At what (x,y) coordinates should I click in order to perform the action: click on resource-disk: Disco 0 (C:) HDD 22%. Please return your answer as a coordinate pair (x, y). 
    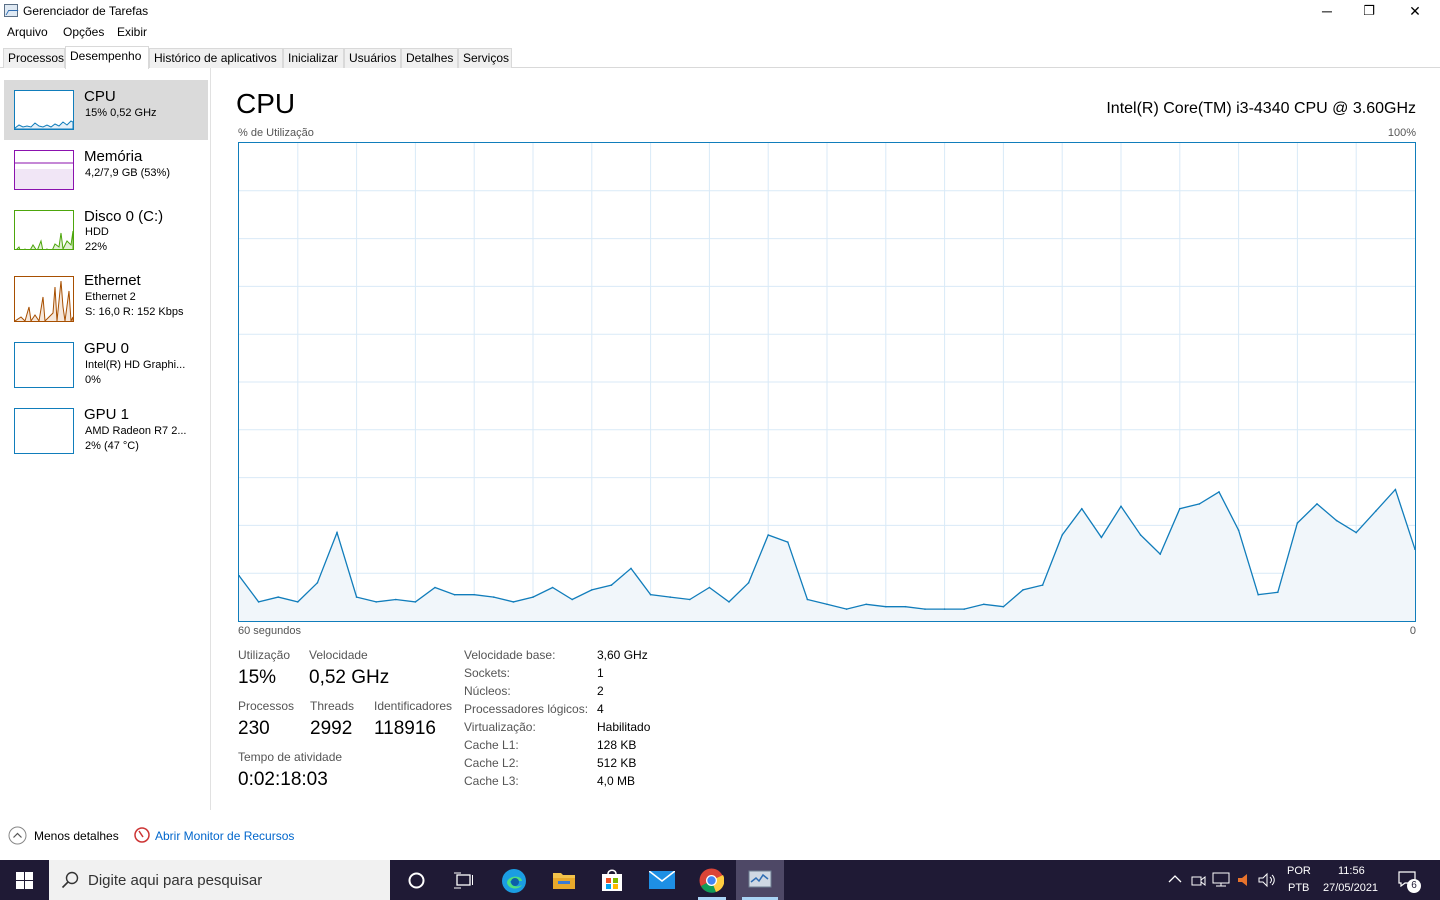
    Looking at the image, I should click on (106, 230).